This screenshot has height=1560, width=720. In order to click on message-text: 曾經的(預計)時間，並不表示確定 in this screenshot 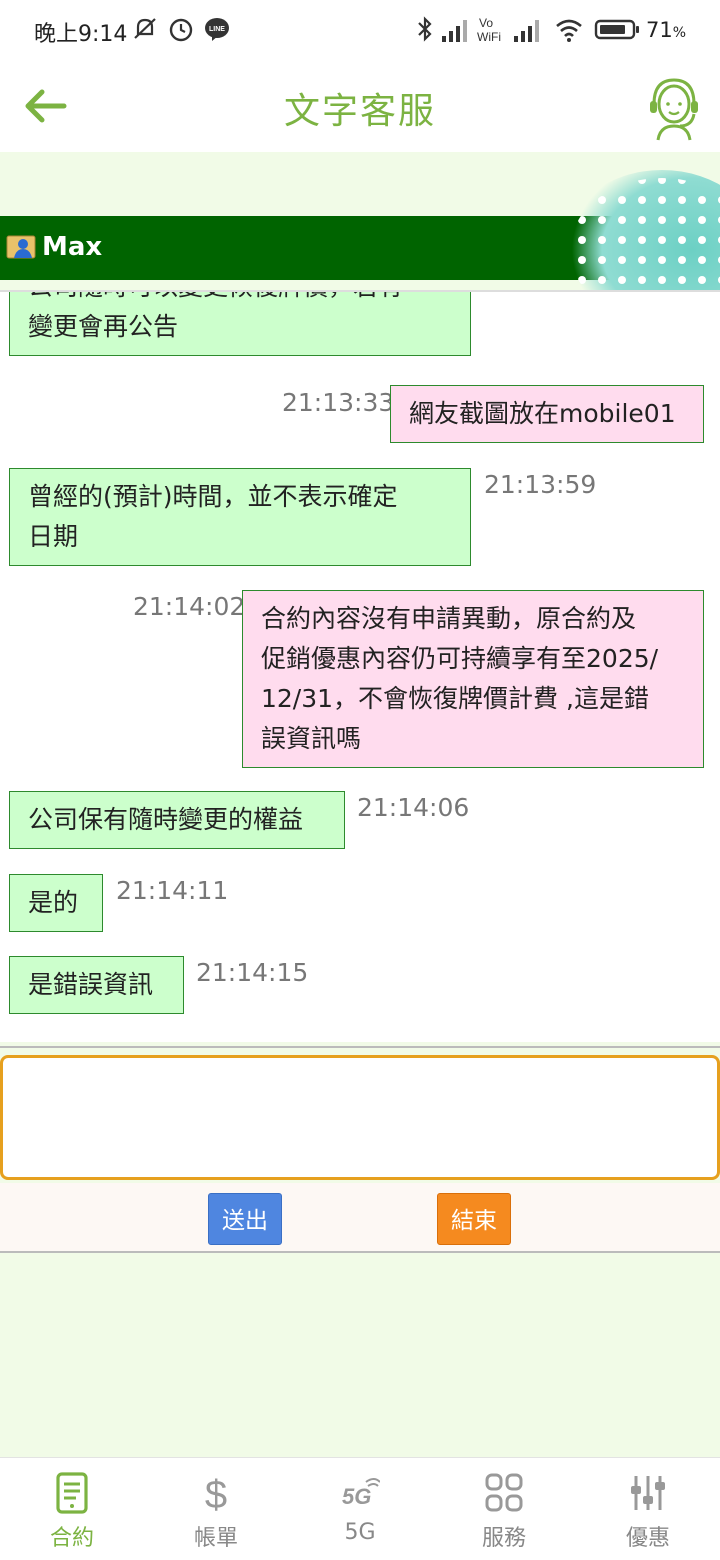, I will do `click(213, 496)`.